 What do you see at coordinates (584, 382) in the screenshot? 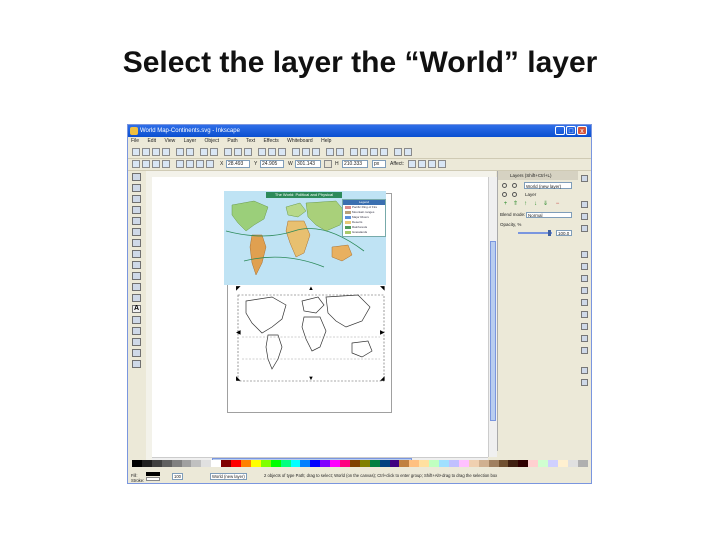
I see `snap-guides-icon` at bounding box center [584, 382].